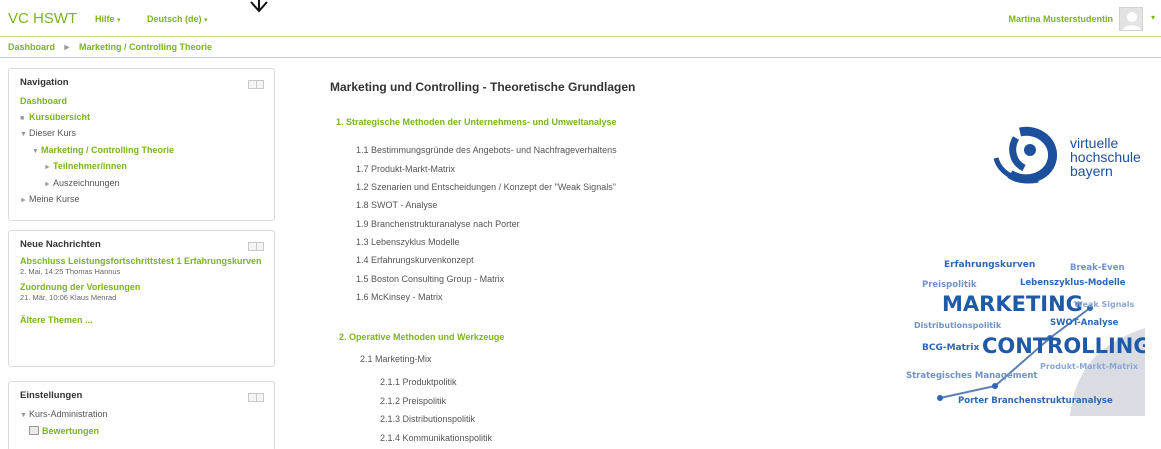 The height and width of the screenshot is (449, 1161). I want to click on word-cloud-word: Weak Signals, so click(1104, 304).